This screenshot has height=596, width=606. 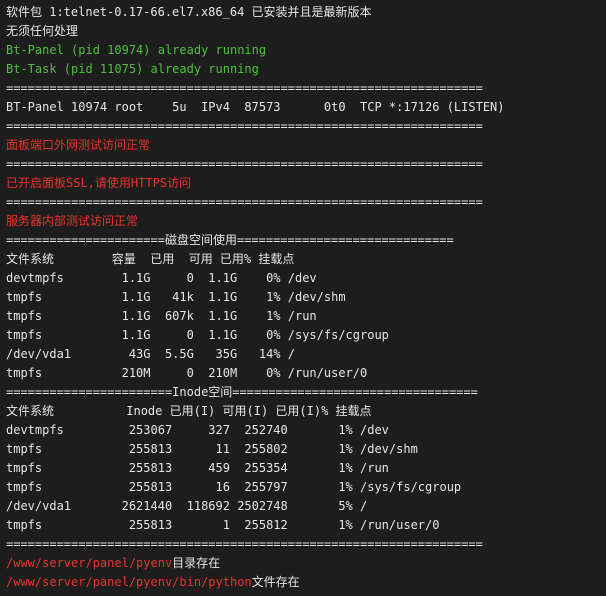 What do you see at coordinates (72, 221) in the screenshot?
I see `terminal-text-segment: 服务器内部测试访问正常` at bounding box center [72, 221].